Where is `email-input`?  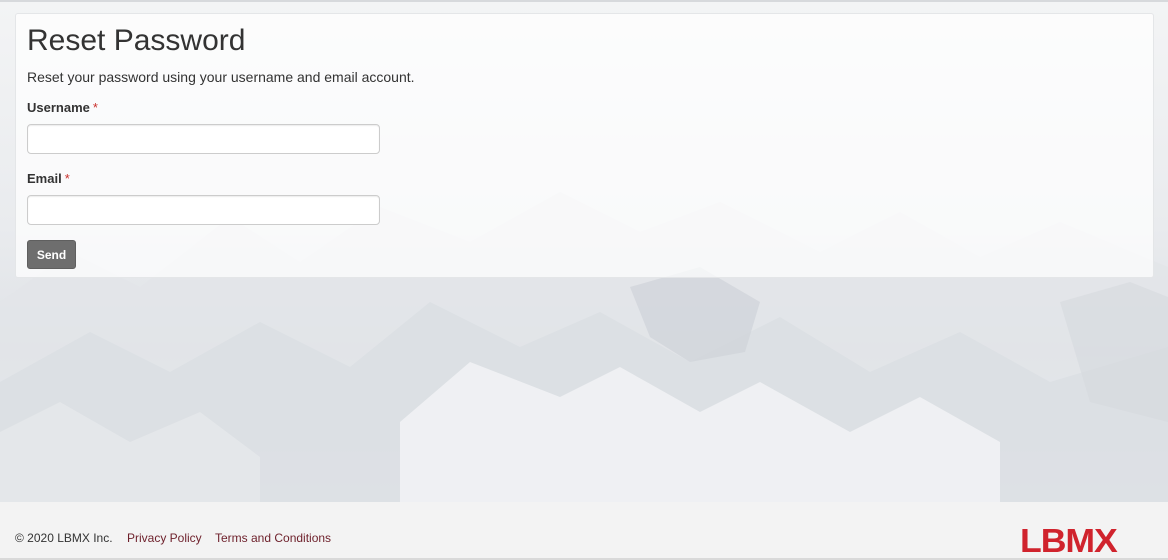
email-input is located at coordinates (203, 210).